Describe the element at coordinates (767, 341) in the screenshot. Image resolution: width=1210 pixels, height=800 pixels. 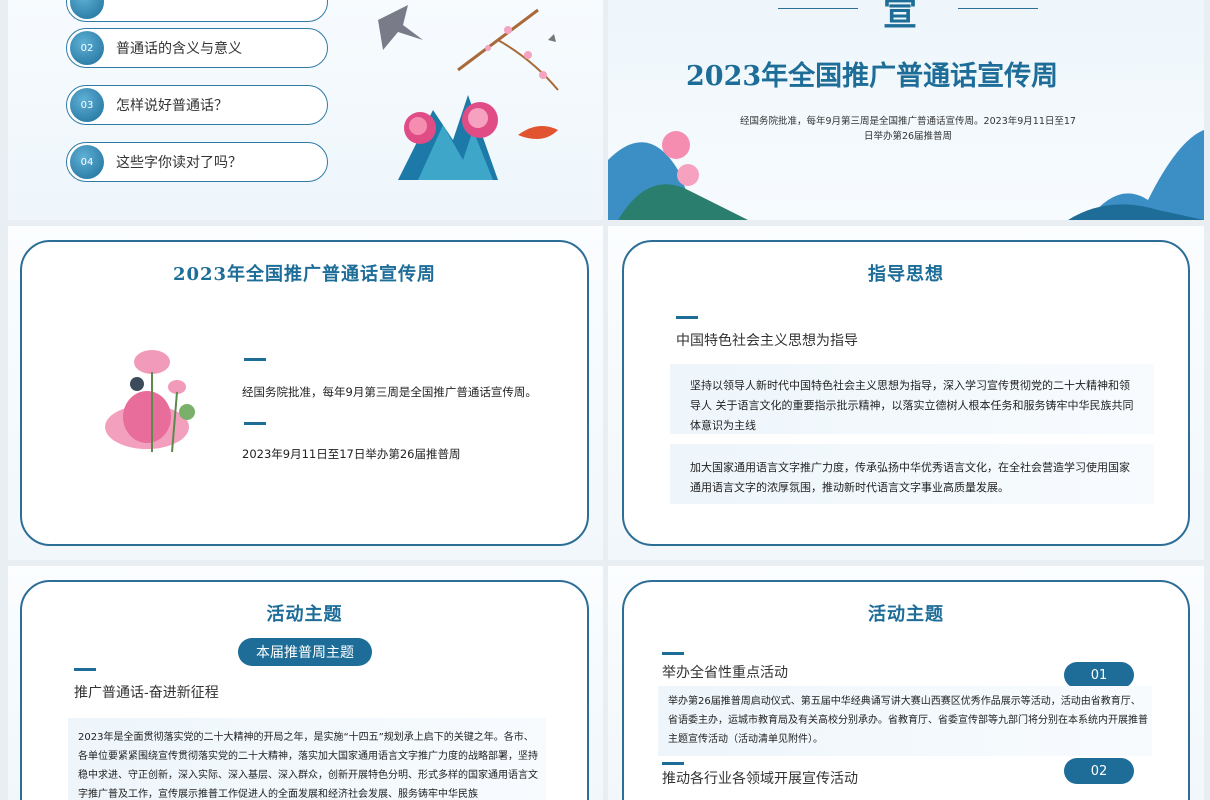
I see `guide-subtitle: 中国特色社会主义思想为指导` at that location.